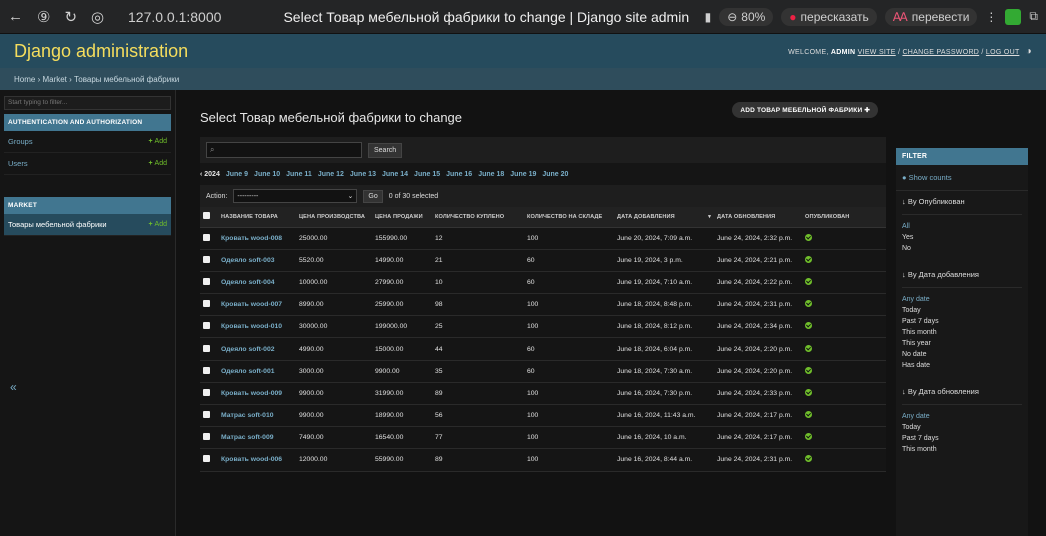 The image size is (1046, 536). I want to click on date-link: June 16, so click(459, 174).